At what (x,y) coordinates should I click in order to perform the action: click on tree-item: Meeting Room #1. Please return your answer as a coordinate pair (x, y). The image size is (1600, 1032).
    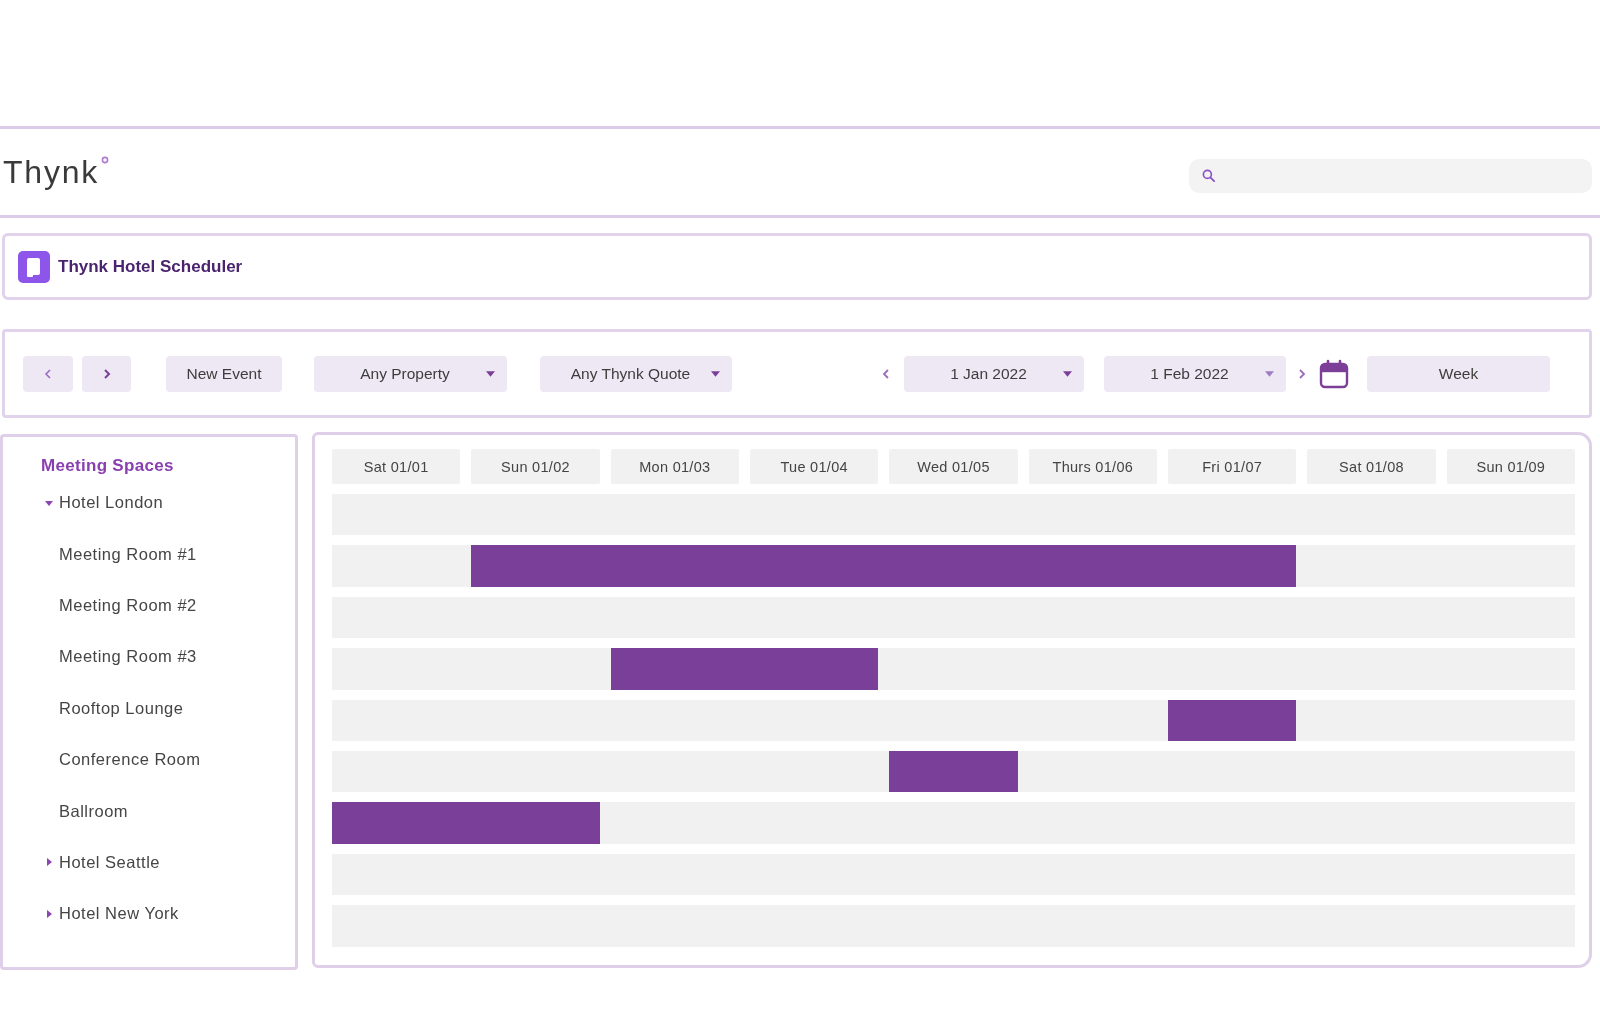
    Looking at the image, I should click on (128, 554).